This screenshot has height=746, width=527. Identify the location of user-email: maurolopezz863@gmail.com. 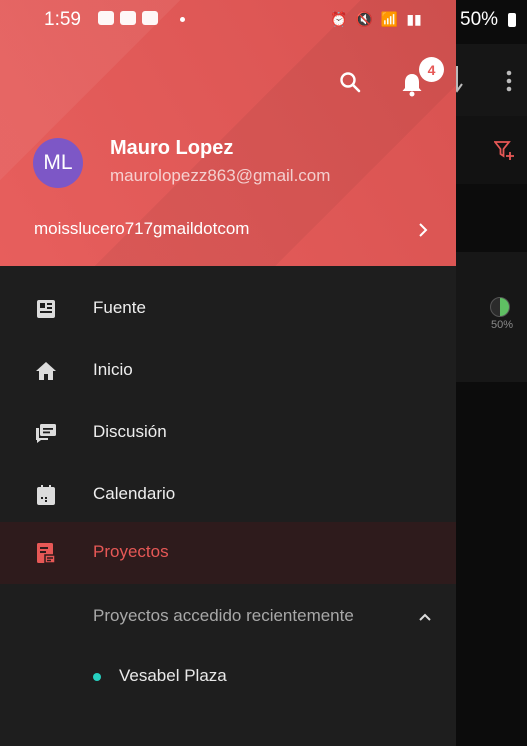
(220, 175).